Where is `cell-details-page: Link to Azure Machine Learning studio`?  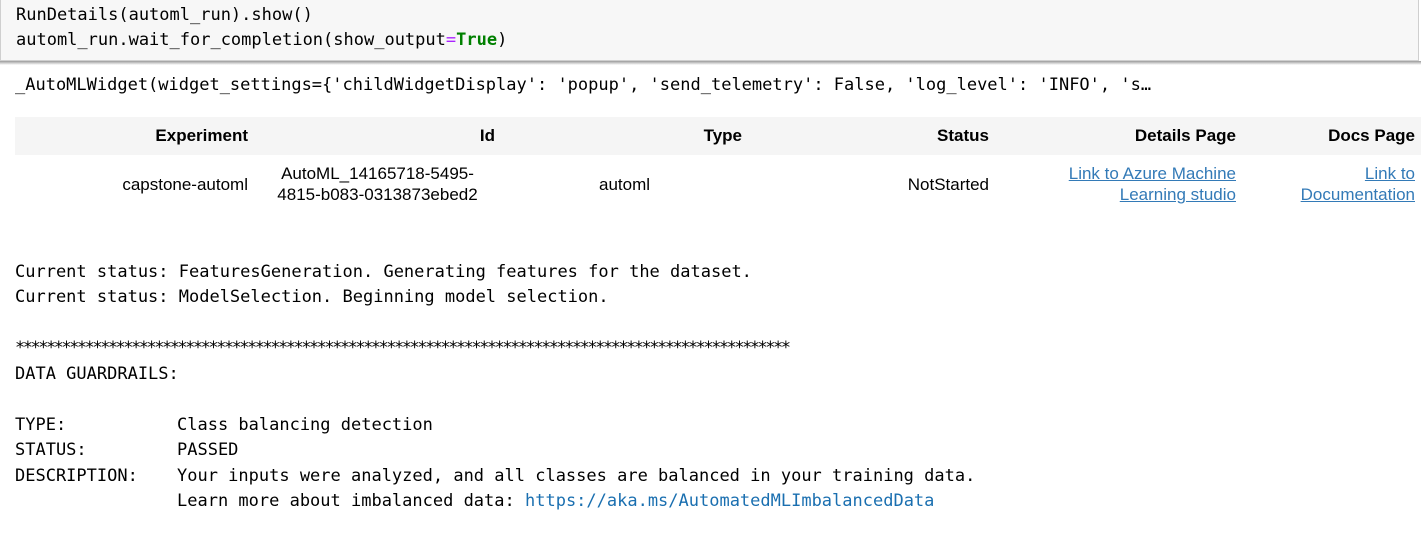
cell-details-page: Link to Azure Machine Learning studio is located at coordinates (1118, 184).